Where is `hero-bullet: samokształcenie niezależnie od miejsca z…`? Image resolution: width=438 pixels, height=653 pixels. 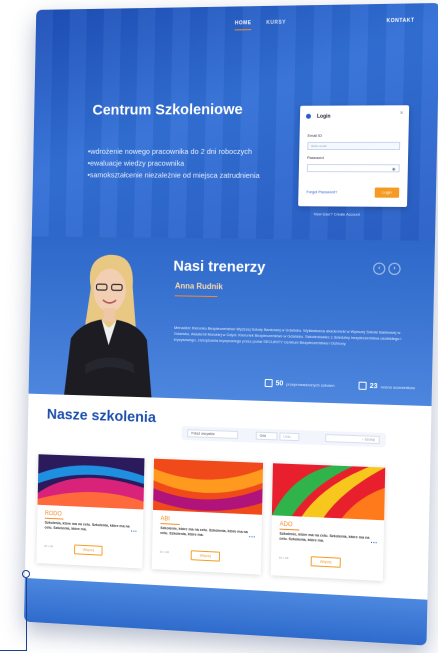
hero-bullet: samokształcenie niezależnie od miejsca z… is located at coordinates (173, 175).